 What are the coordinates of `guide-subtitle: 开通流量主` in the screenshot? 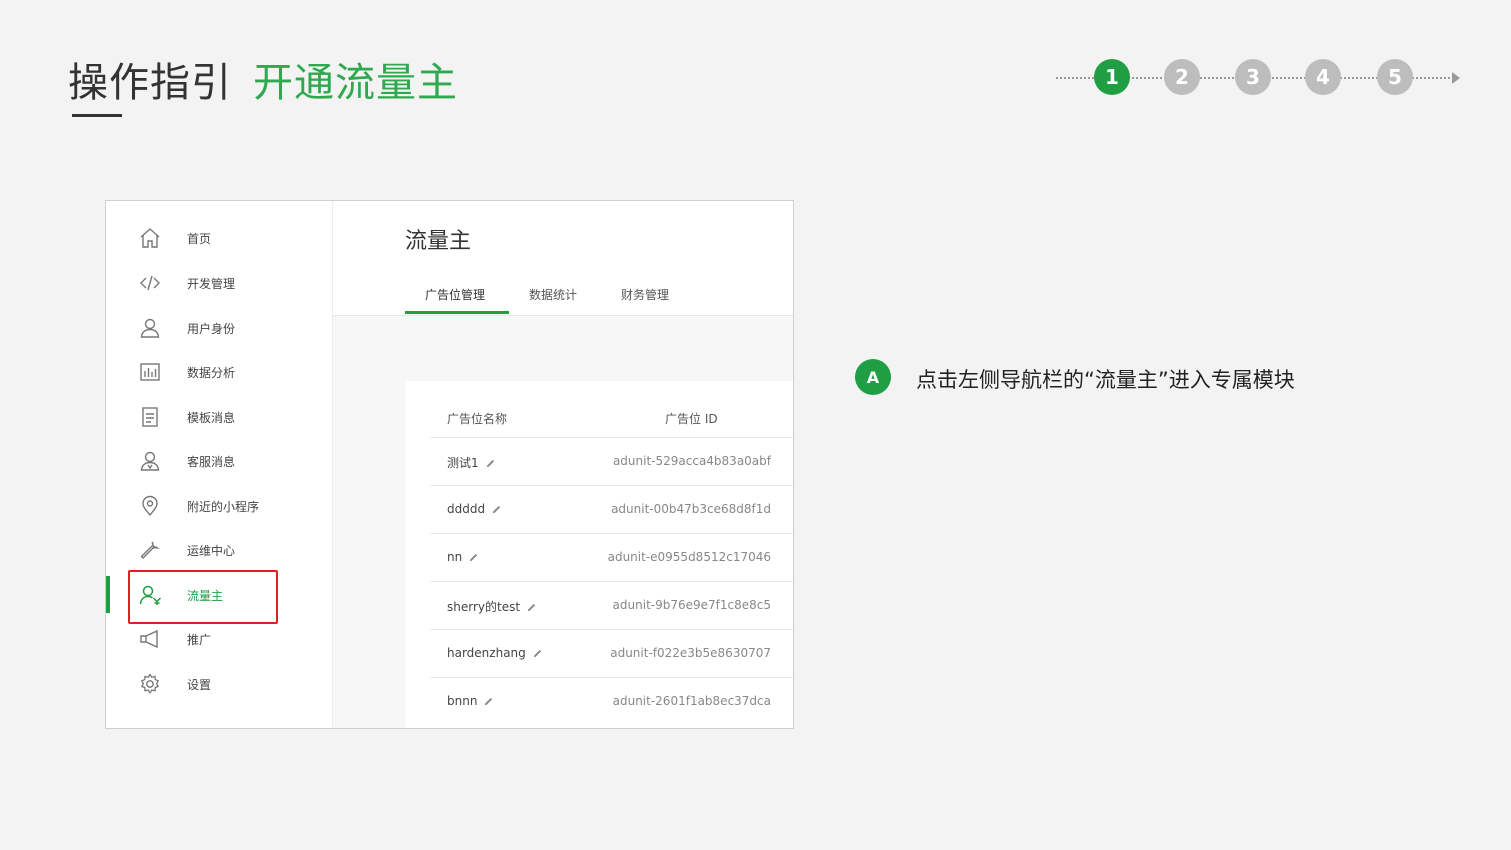 It's located at (355, 83).